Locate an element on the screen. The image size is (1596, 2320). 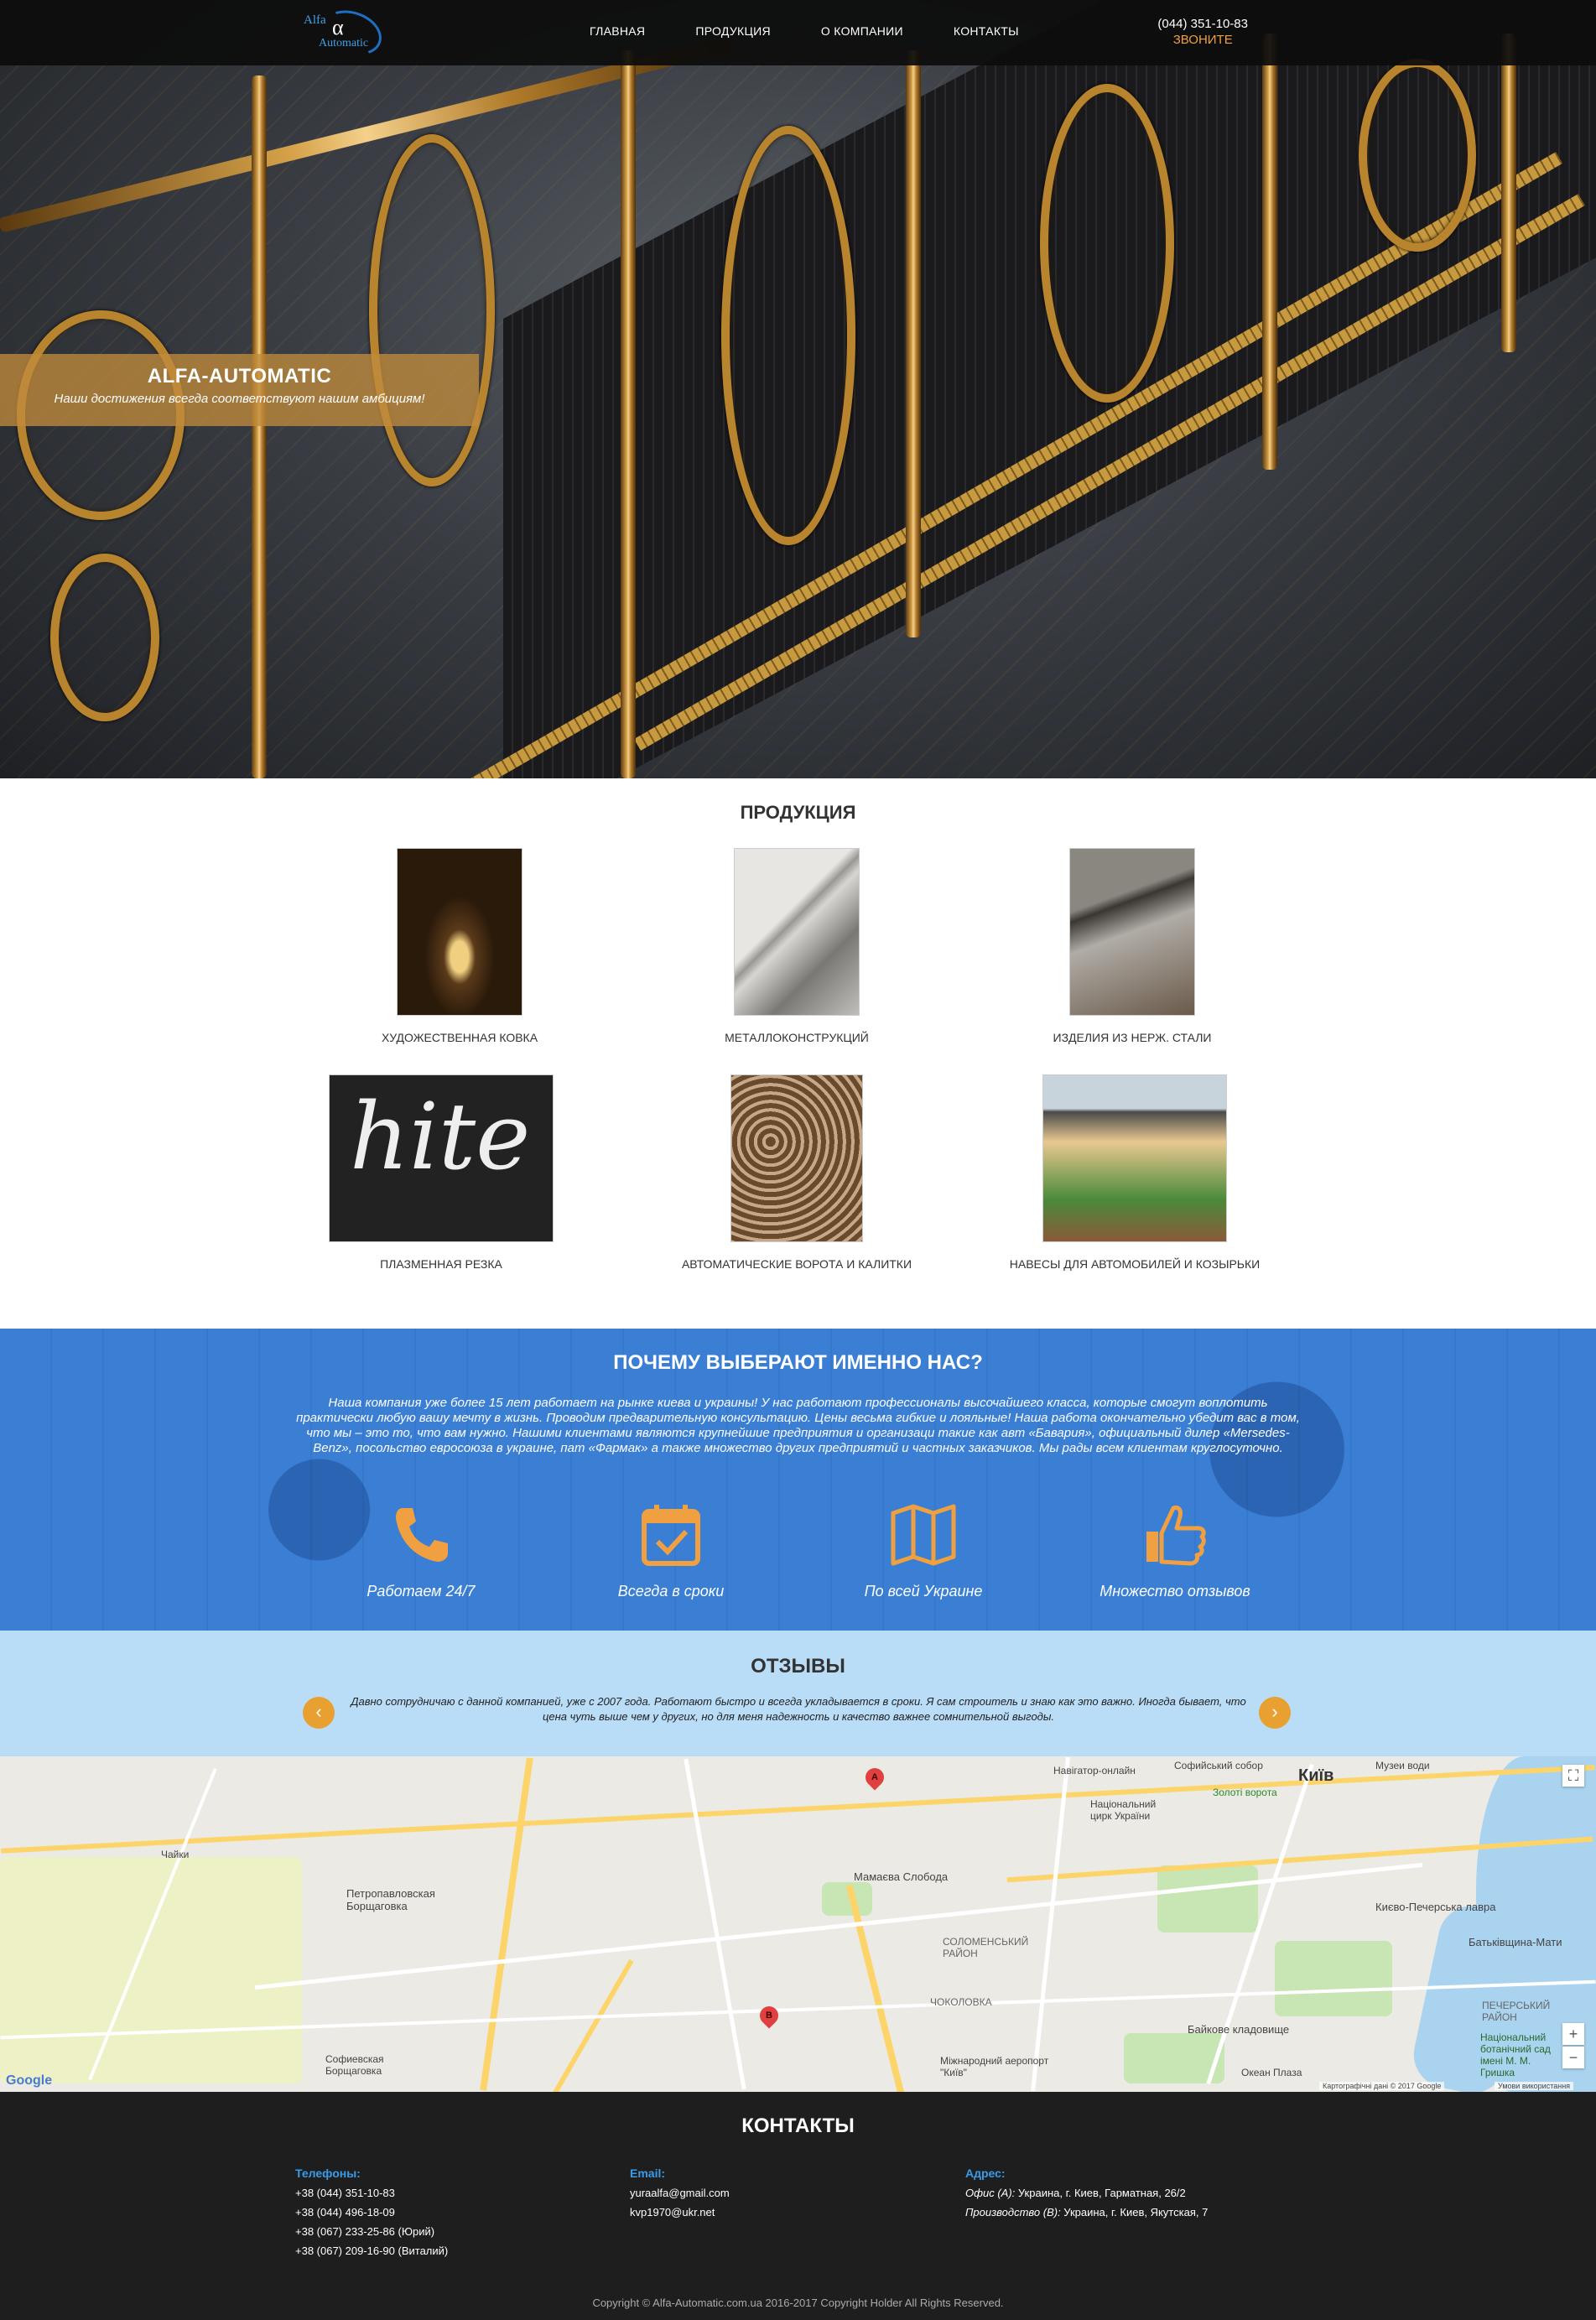
product-label: ИЗДЕЛИЯ ИЗ НЕРЖ. СТАЛИ is located at coordinates (1132, 1037).